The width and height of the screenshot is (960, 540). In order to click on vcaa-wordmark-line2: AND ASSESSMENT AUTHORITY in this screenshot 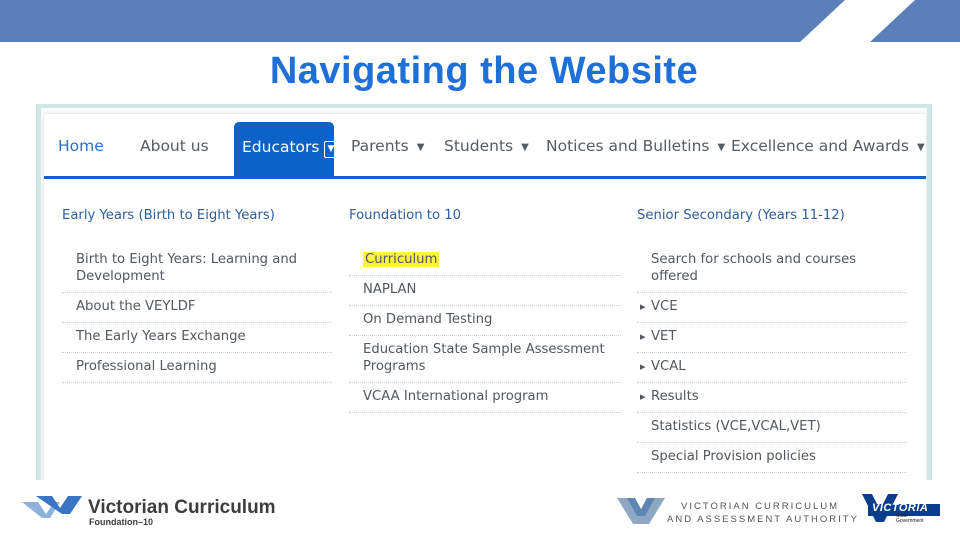, I will do `click(763, 519)`.